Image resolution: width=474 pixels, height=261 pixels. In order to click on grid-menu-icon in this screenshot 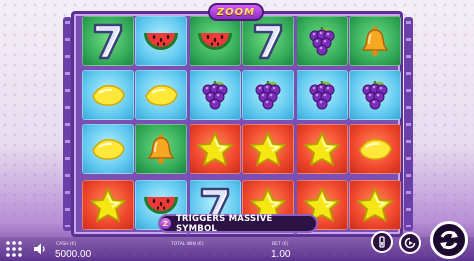, I will do `click(14, 249)`.